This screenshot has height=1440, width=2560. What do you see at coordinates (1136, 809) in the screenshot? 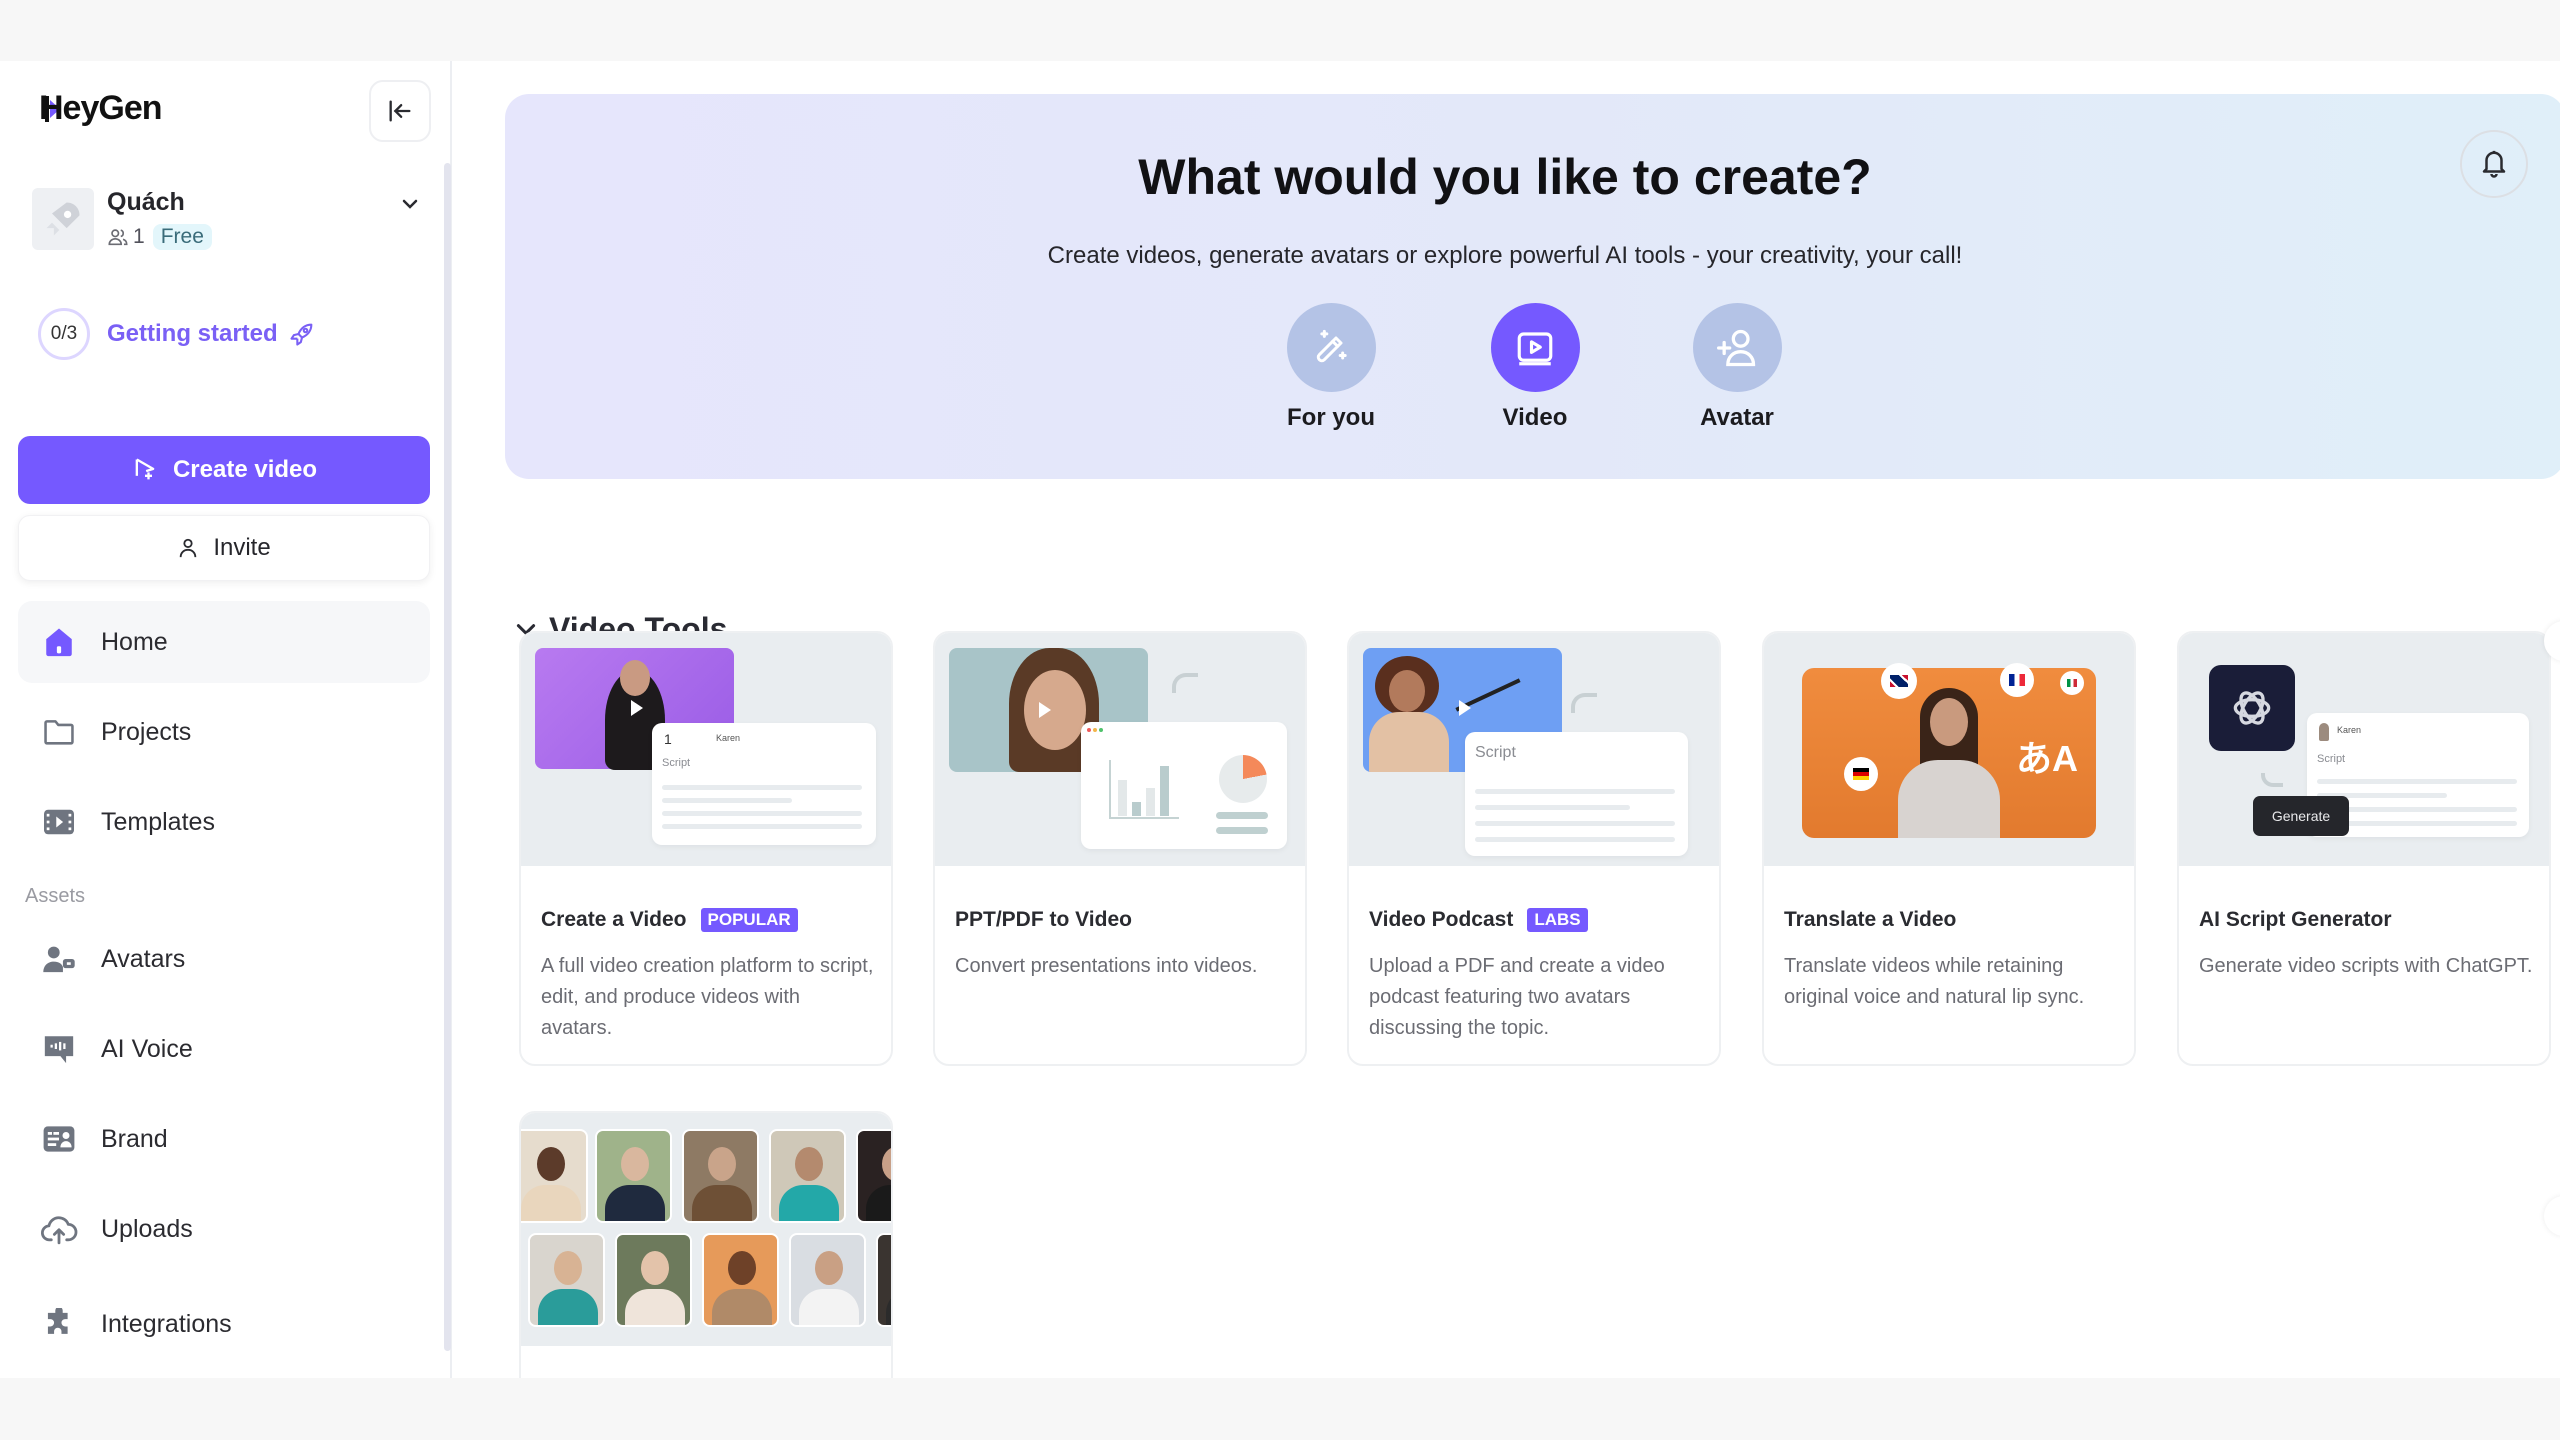
I see `chart-bar` at bounding box center [1136, 809].